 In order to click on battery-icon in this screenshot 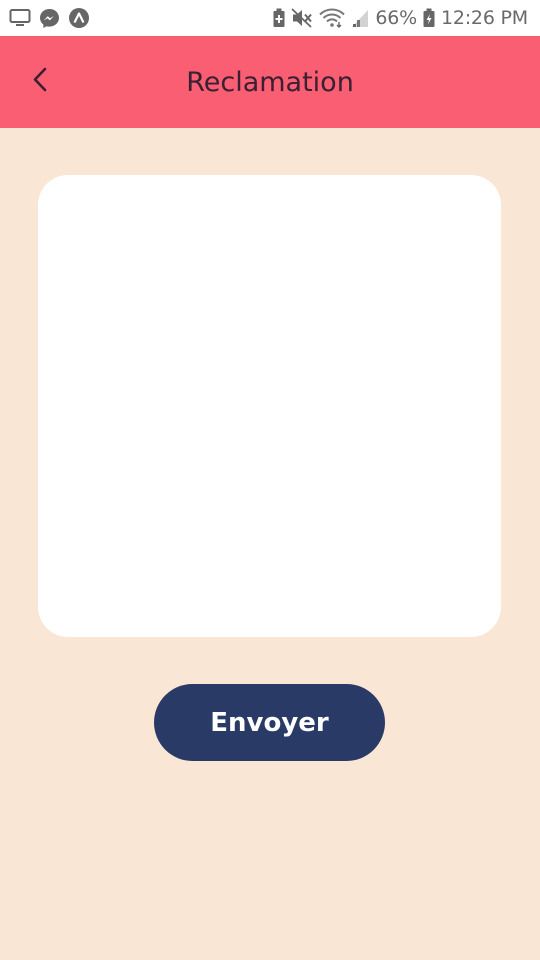, I will do `click(429, 18)`.